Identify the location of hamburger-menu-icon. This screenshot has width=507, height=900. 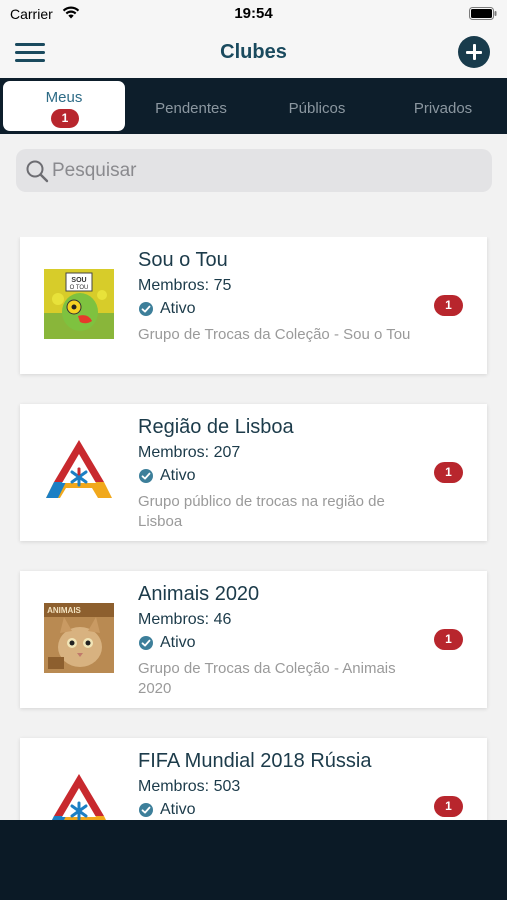
(30, 53).